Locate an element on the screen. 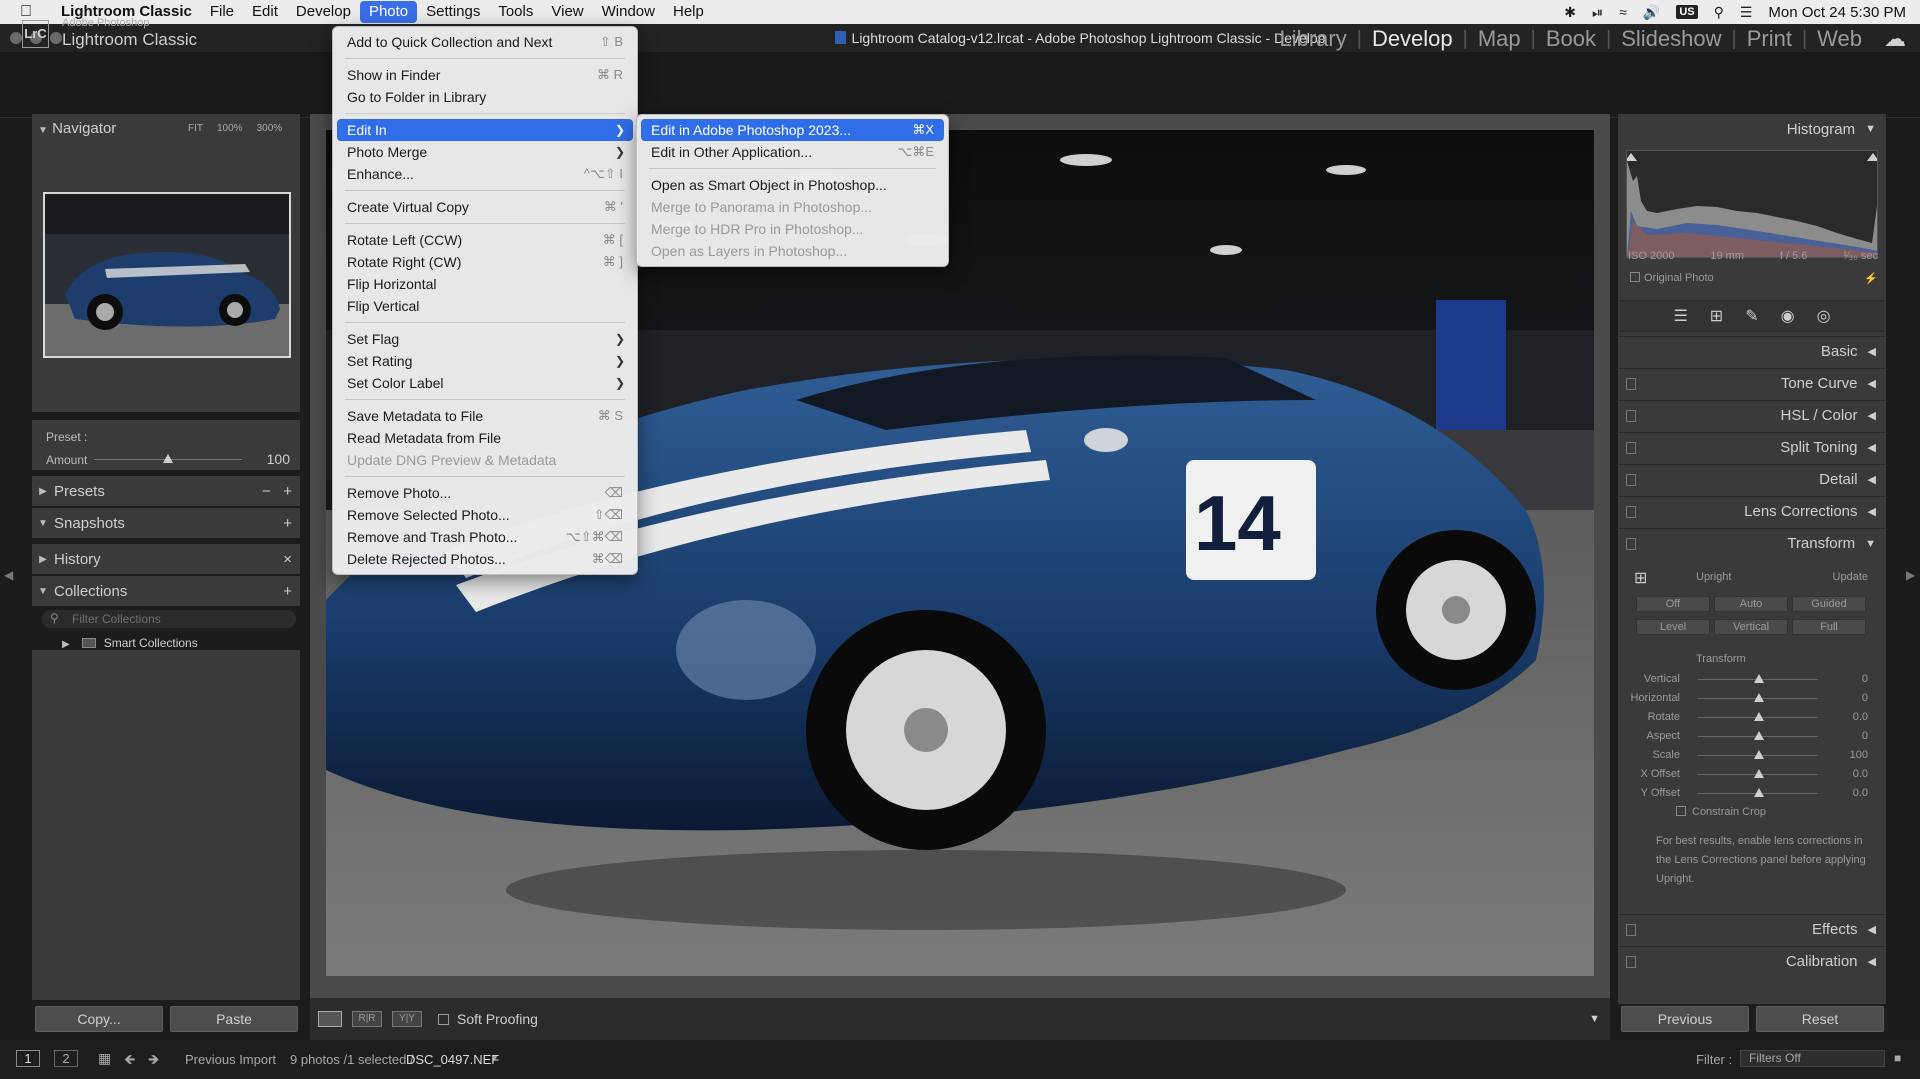 The height and width of the screenshot is (1079, 1920). menu-item-remove-and-trash-photo: Remove and Trash Photo... ⌥⇧⌘⌫ is located at coordinates (485, 537).